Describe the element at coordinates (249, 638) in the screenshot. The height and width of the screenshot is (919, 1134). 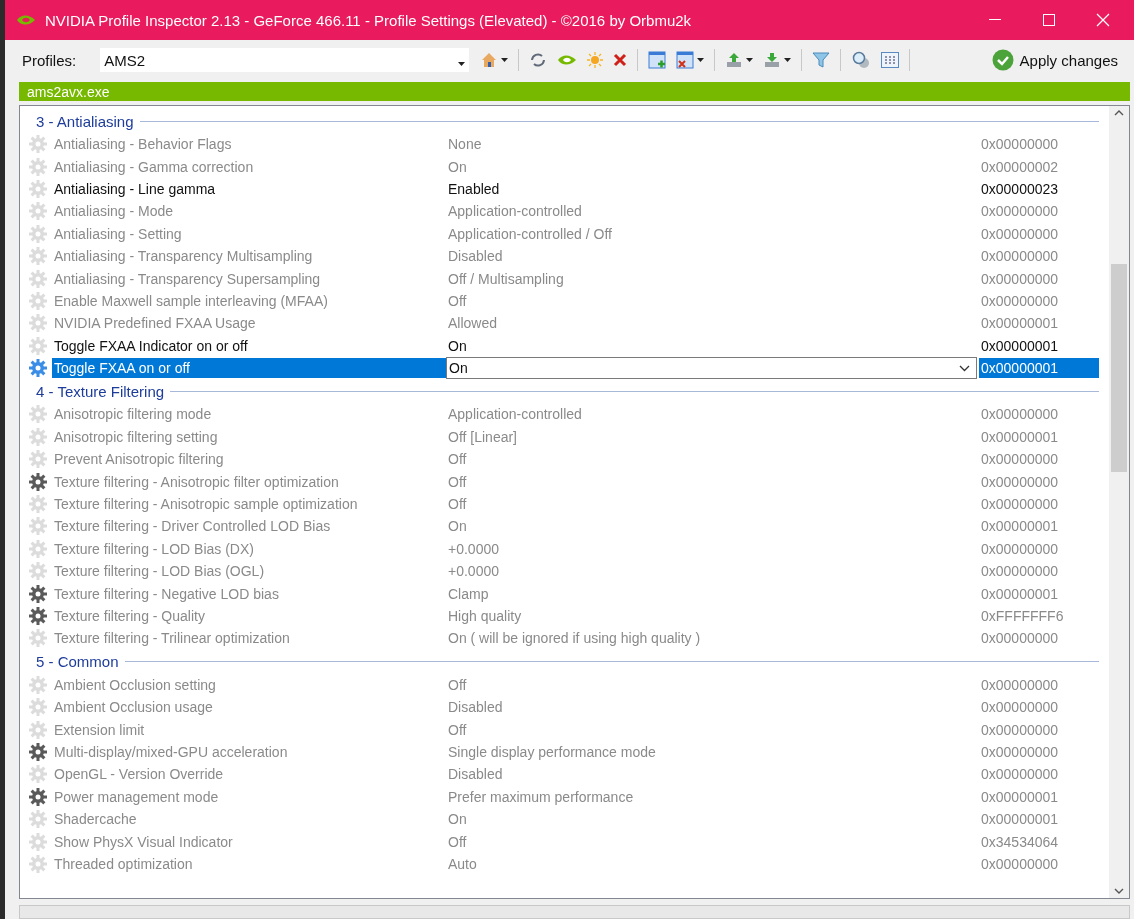
I see `setting-name: Texture filtering - Trilinear optimization` at that location.